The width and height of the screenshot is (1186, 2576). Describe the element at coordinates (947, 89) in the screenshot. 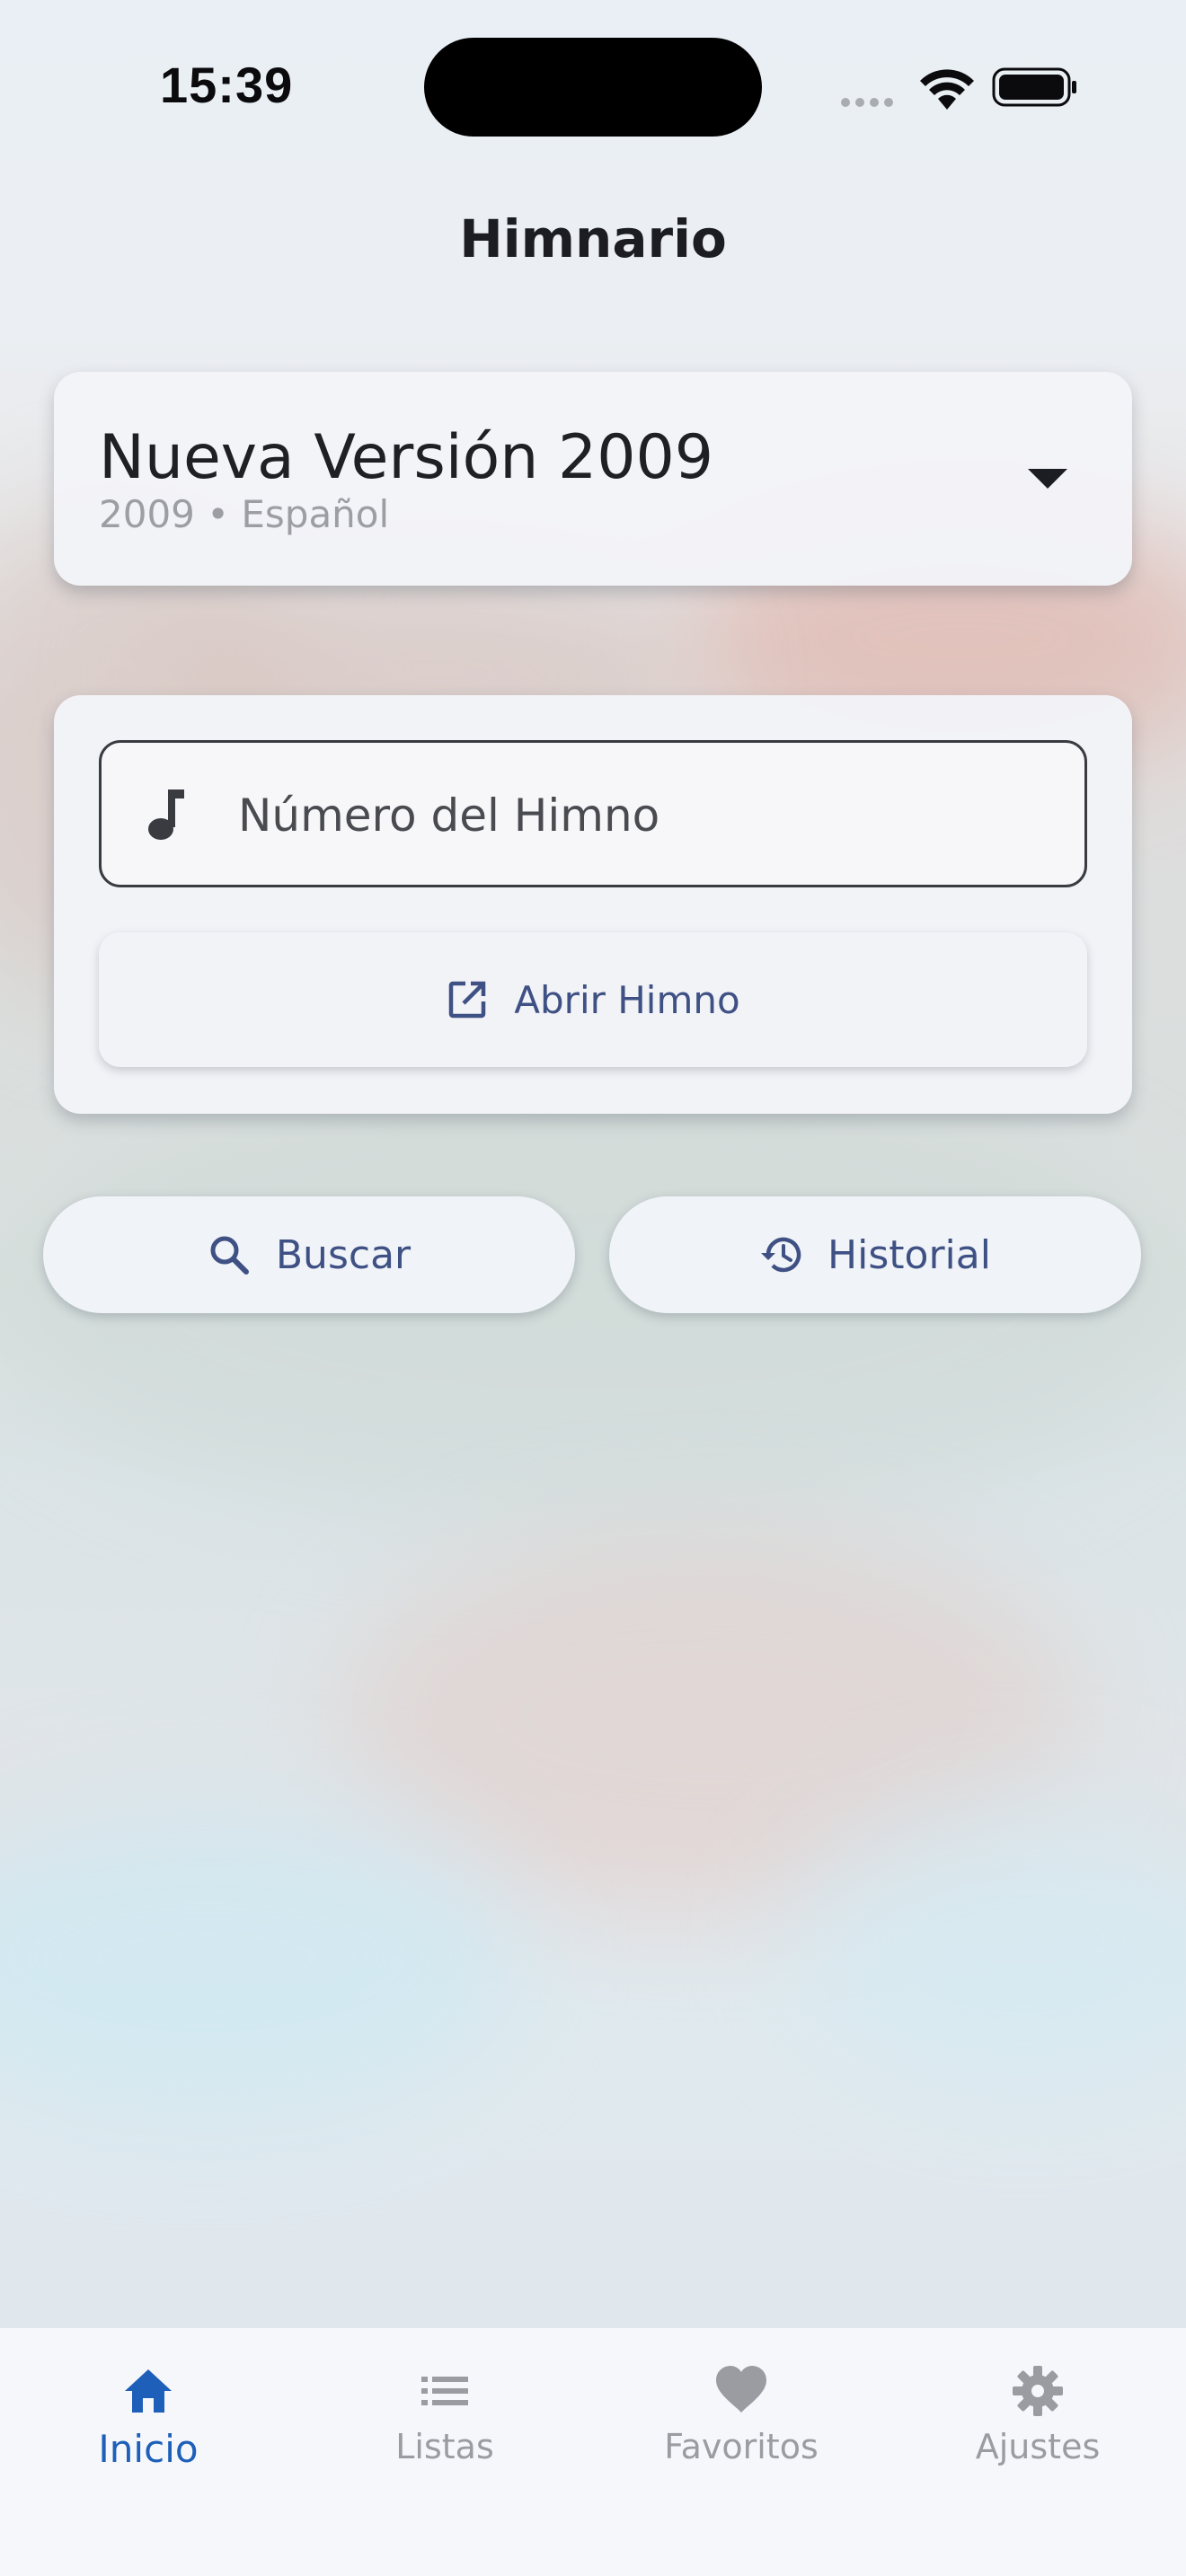

I see `wifi-icon` at that location.